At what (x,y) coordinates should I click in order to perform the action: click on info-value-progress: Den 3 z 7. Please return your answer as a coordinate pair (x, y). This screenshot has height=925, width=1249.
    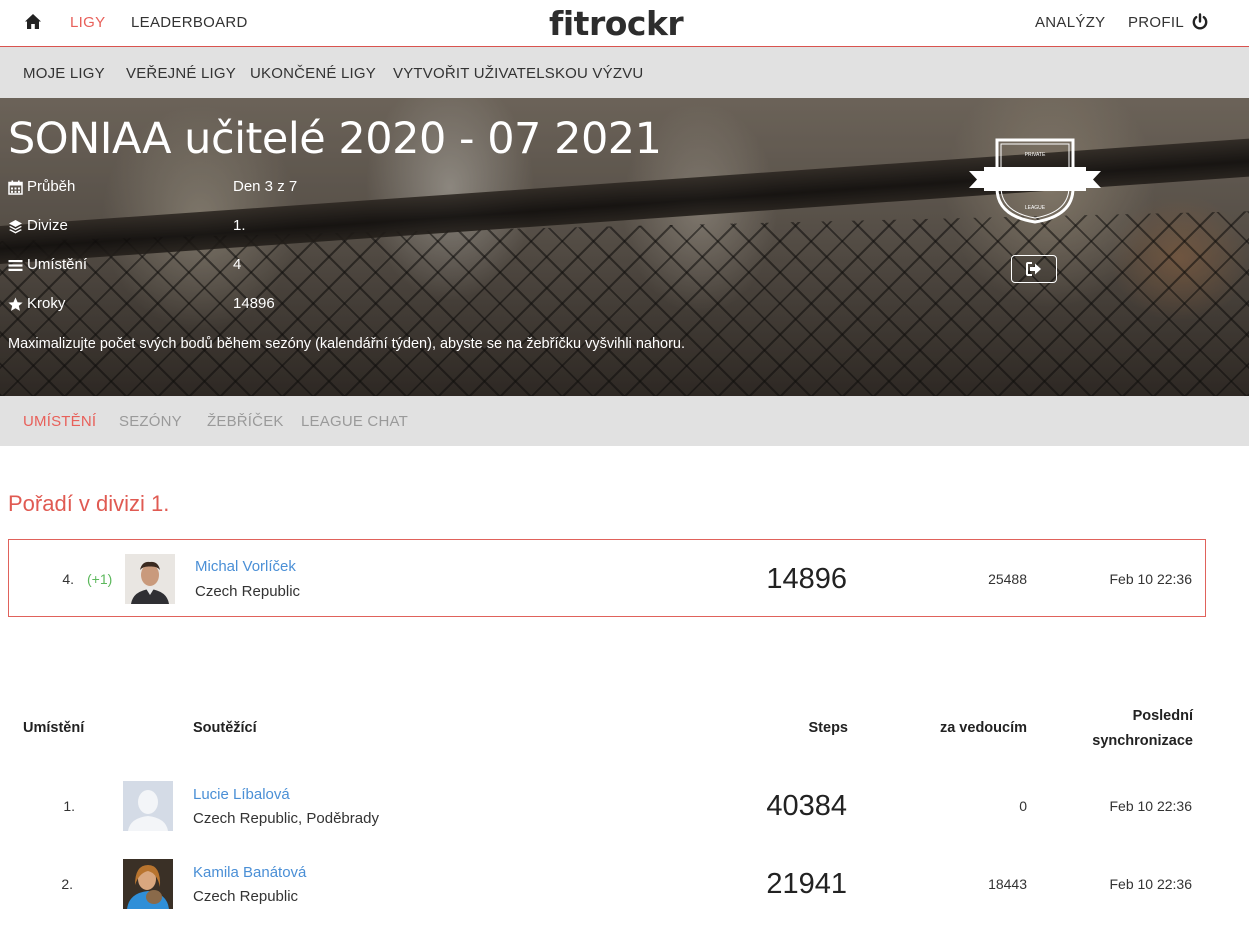
    Looking at the image, I should click on (265, 186).